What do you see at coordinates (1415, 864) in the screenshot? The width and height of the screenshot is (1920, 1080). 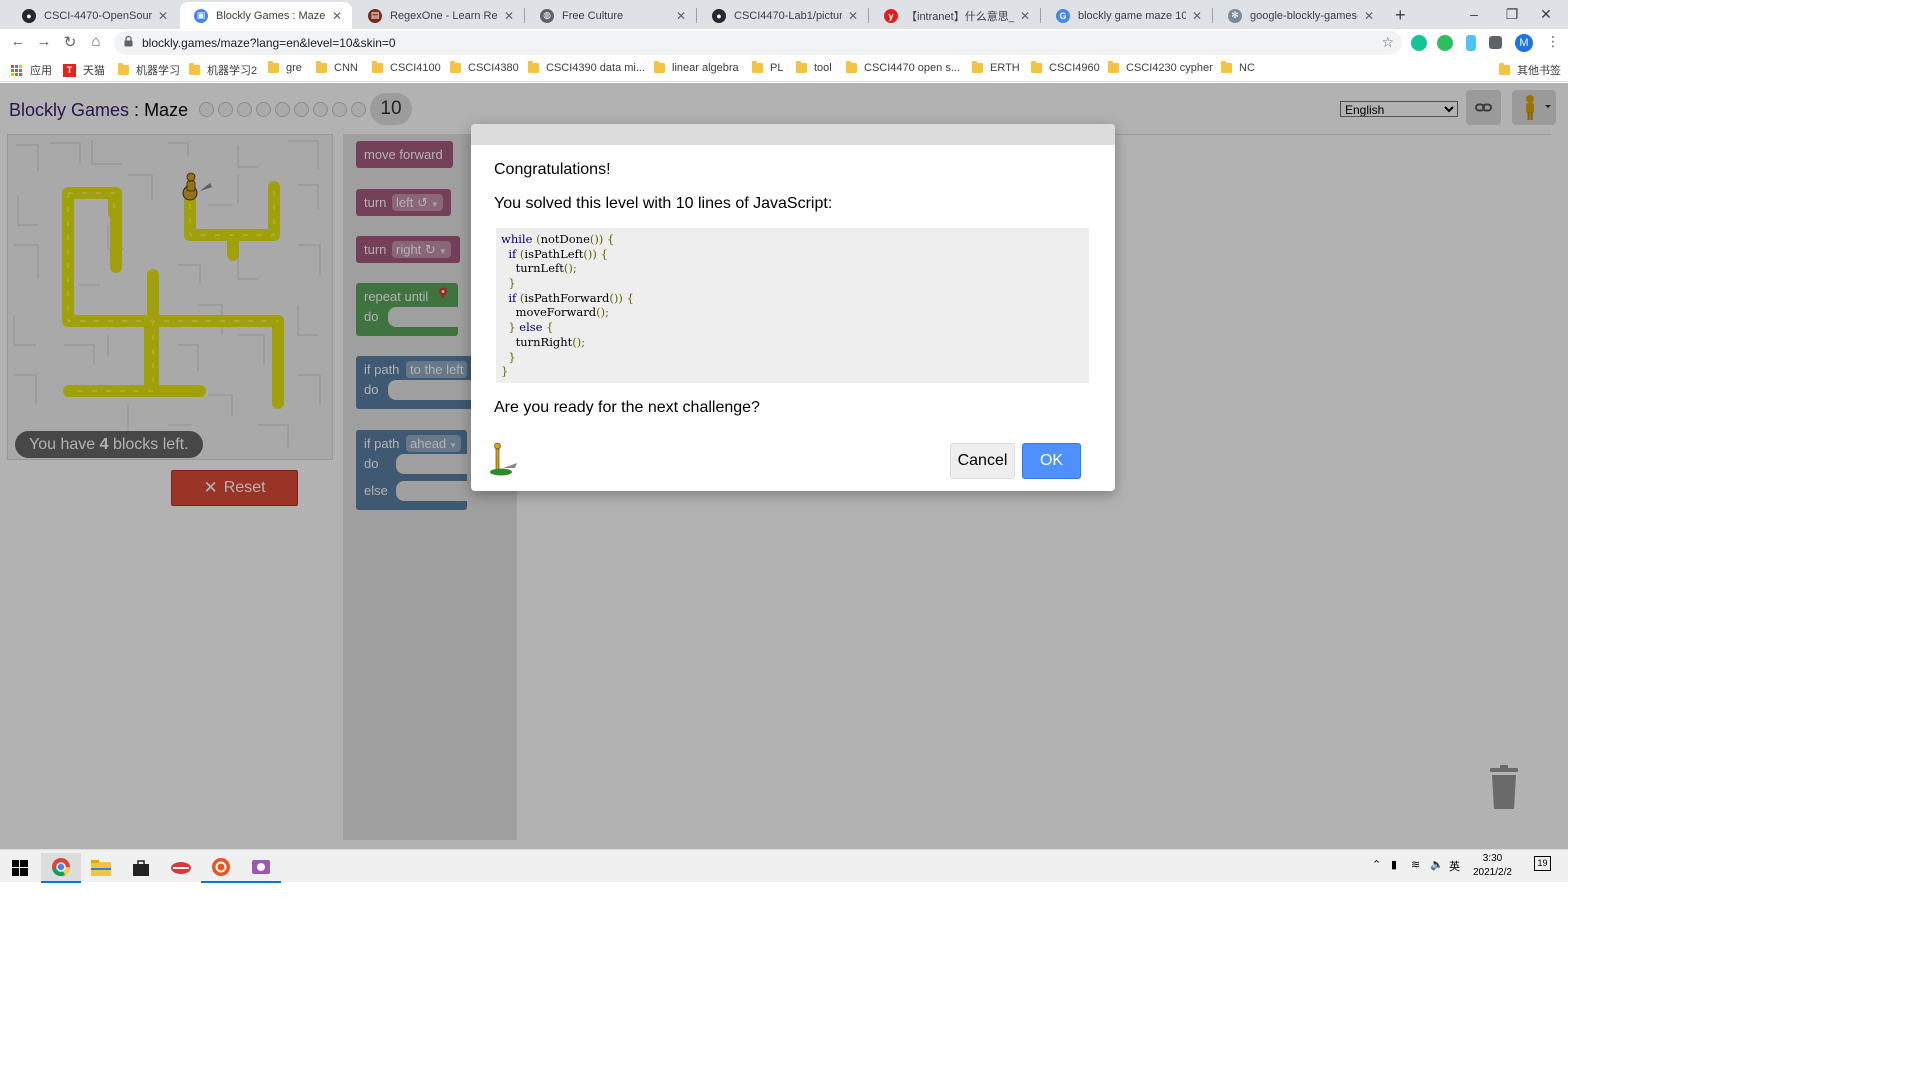 I see `wifi-icon: ≋` at bounding box center [1415, 864].